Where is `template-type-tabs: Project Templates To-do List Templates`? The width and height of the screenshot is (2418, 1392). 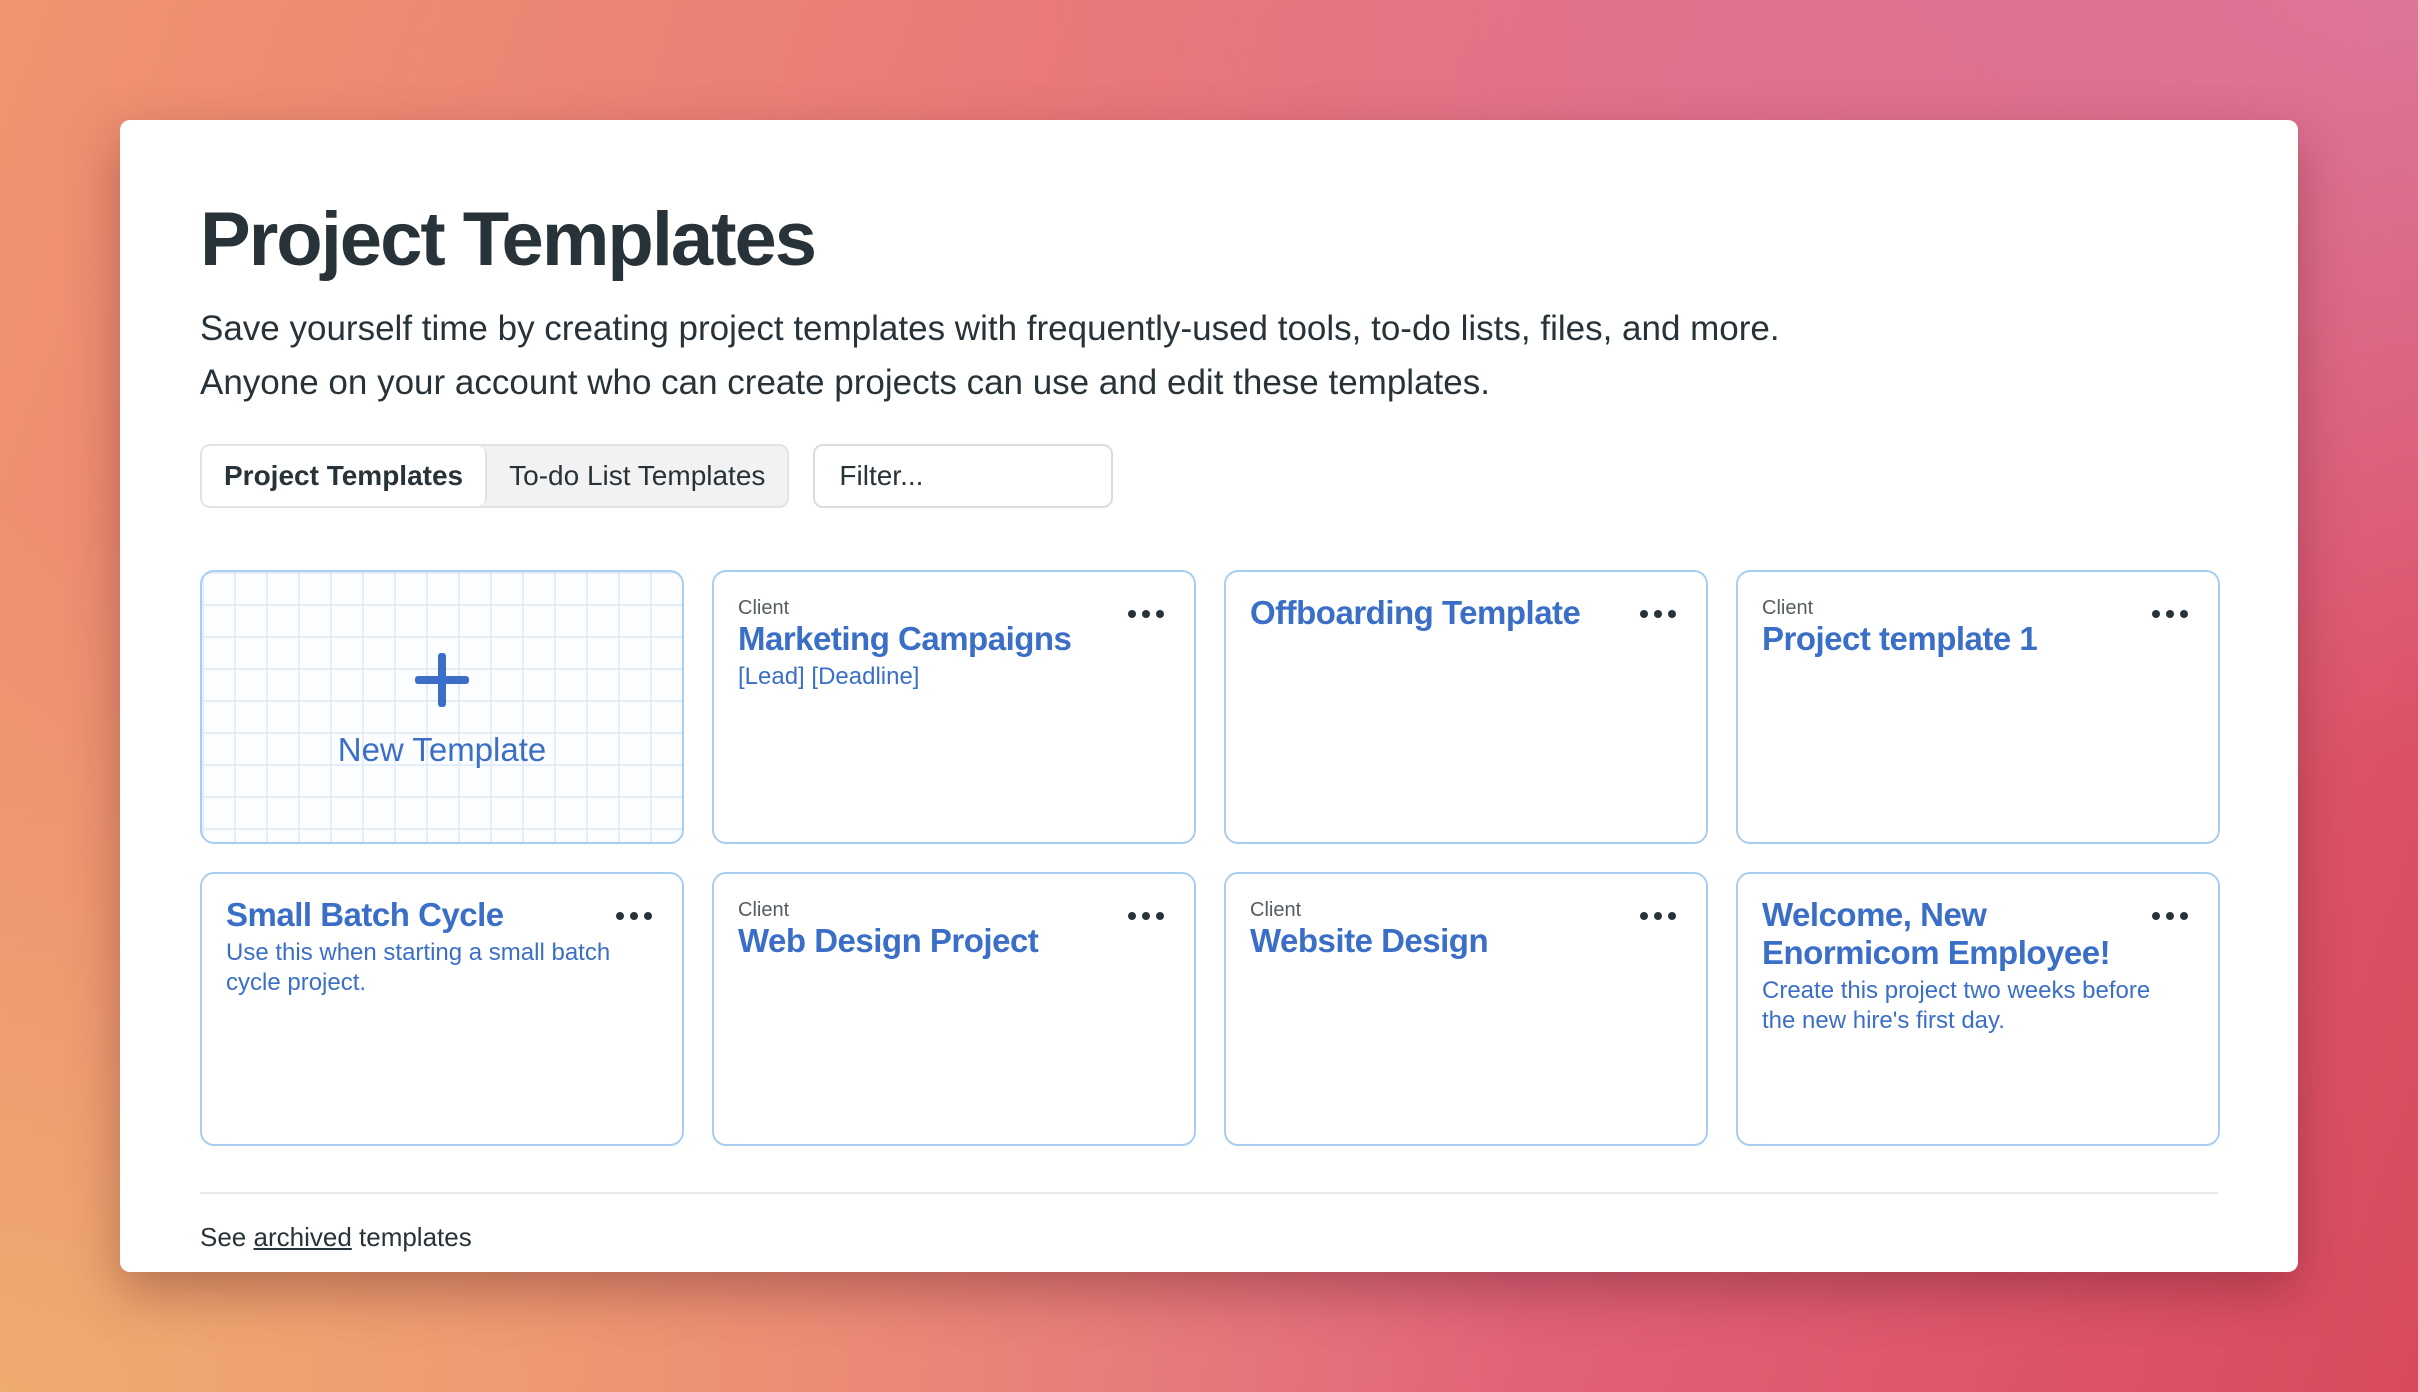
template-type-tabs: Project Templates To-do List Templates is located at coordinates (495, 475).